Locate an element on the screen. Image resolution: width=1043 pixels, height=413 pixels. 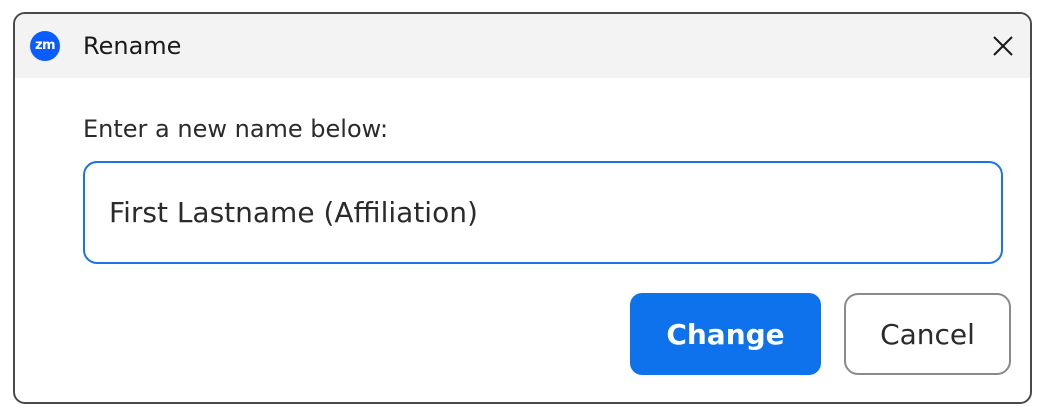
prompt-label: Enter a new name below: is located at coordinates (236, 129).